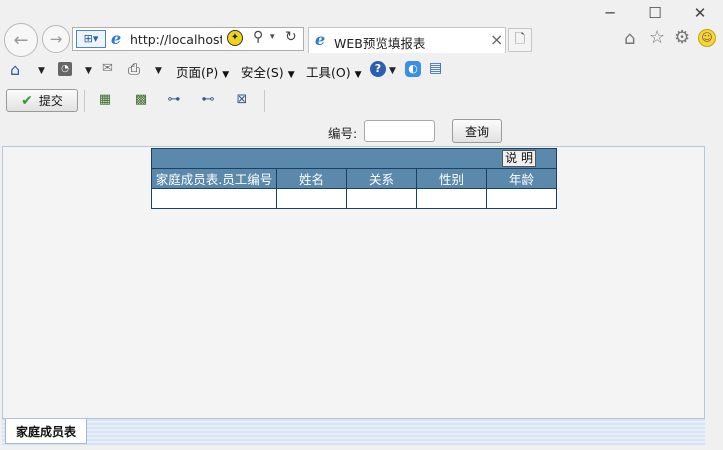  Describe the element at coordinates (291, 37) in the screenshot. I see `refresh-icon: ↻` at that location.